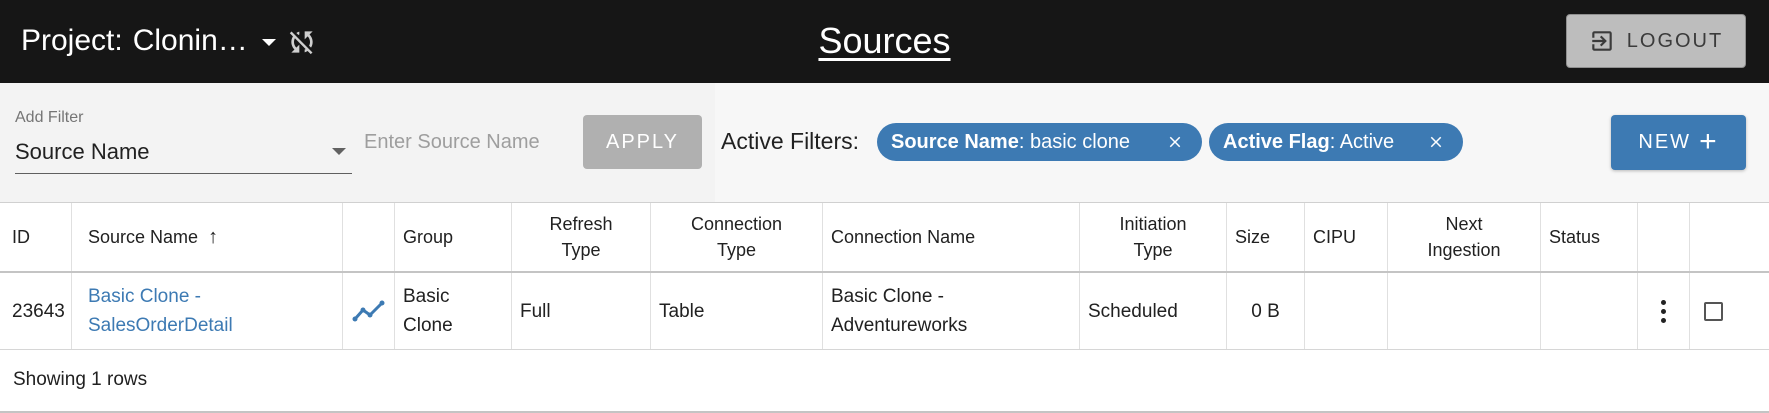  I want to click on header-next-ingestion-label: Next Ingestion, so click(1463, 237).